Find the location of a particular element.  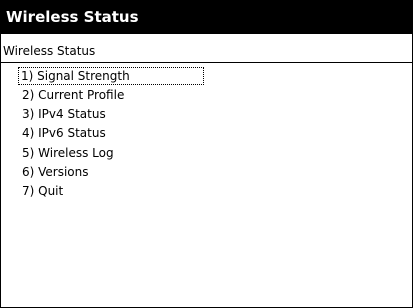

menu-item-wireless-log: 5) Wireless Log is located at coordinates (67, 153).